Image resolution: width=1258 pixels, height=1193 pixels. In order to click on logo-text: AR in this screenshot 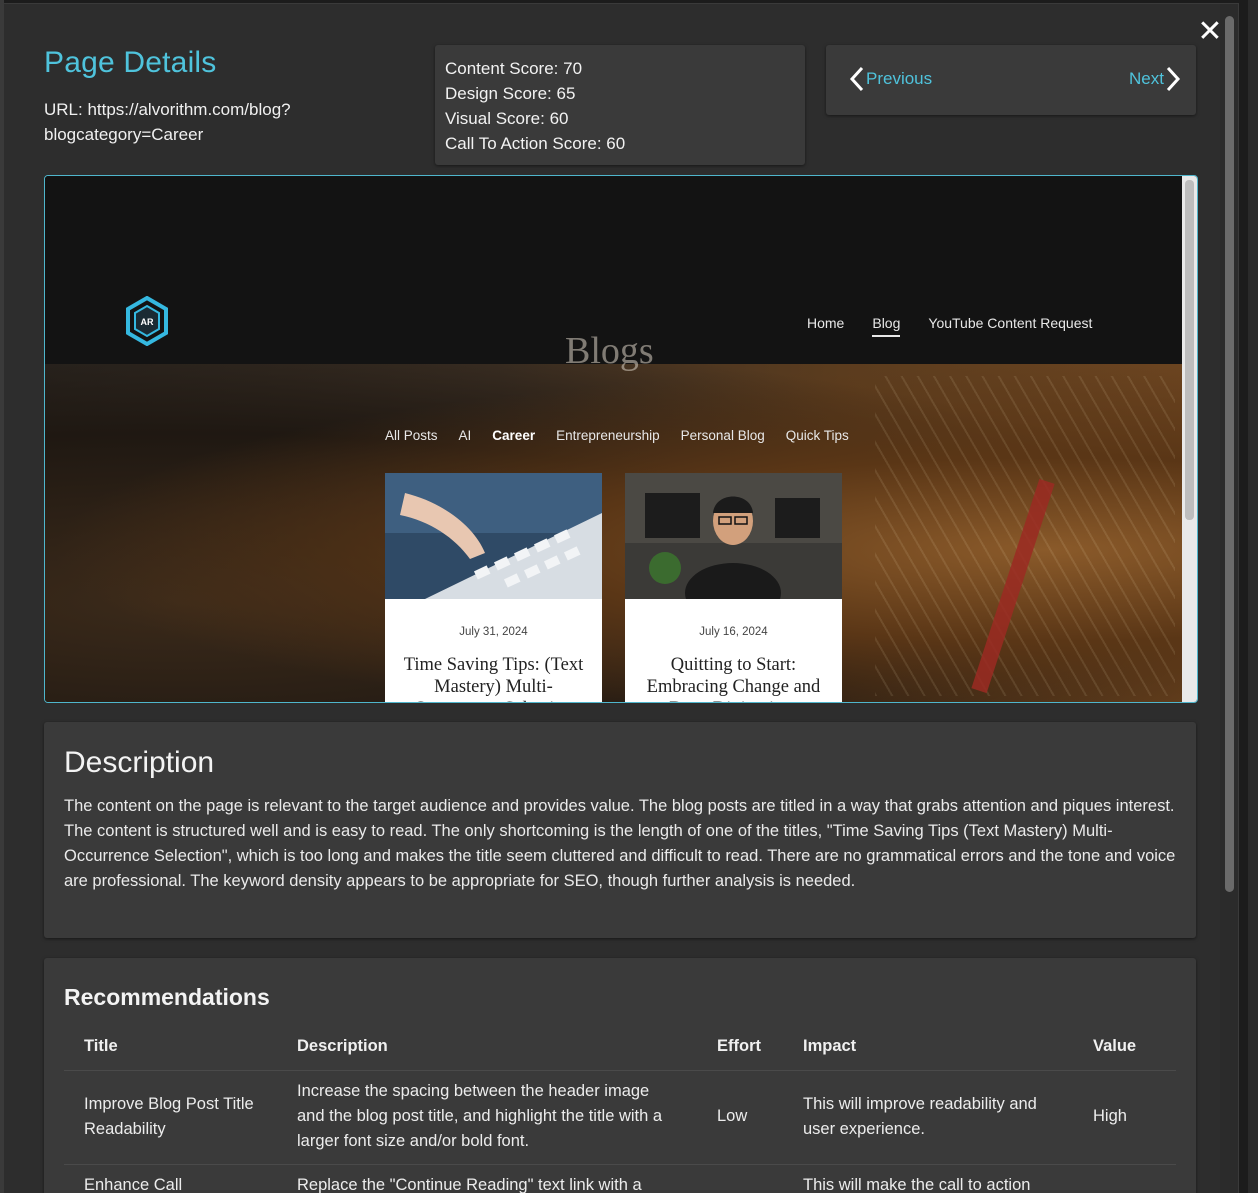, I will do `click(147, 322)`.